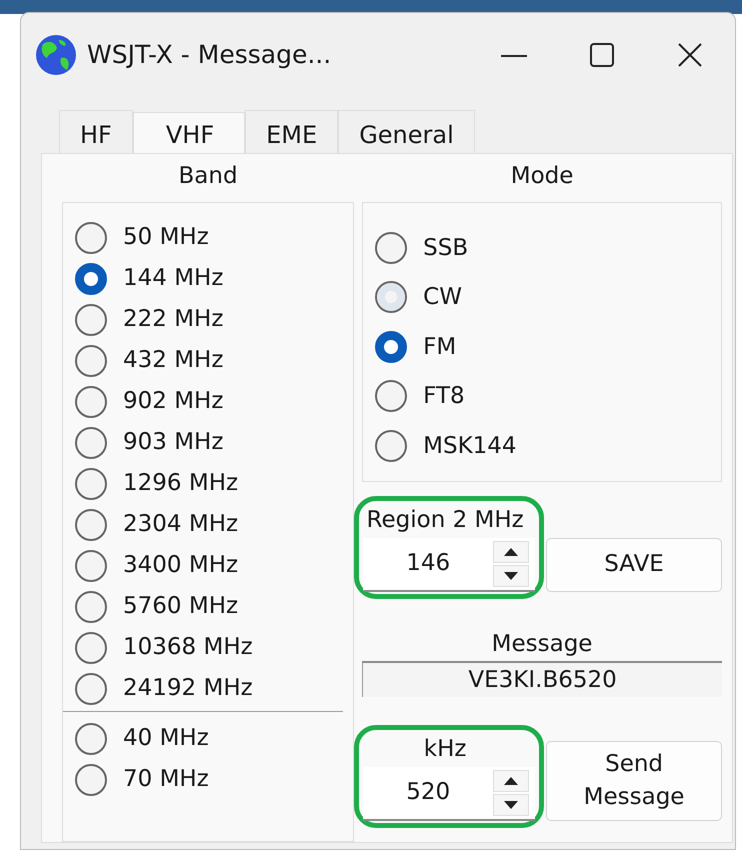 The height and width of the screenshot is (855, 742). What do you see at coordinates (96, 131) in the screenshot?
I see `tab: HF` at bounding box center [96, 131].